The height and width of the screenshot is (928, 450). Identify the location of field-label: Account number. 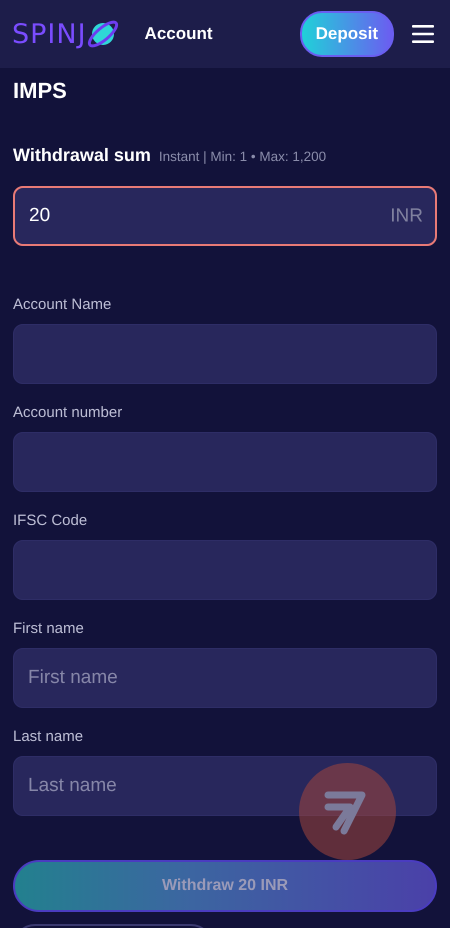
(68, 413).